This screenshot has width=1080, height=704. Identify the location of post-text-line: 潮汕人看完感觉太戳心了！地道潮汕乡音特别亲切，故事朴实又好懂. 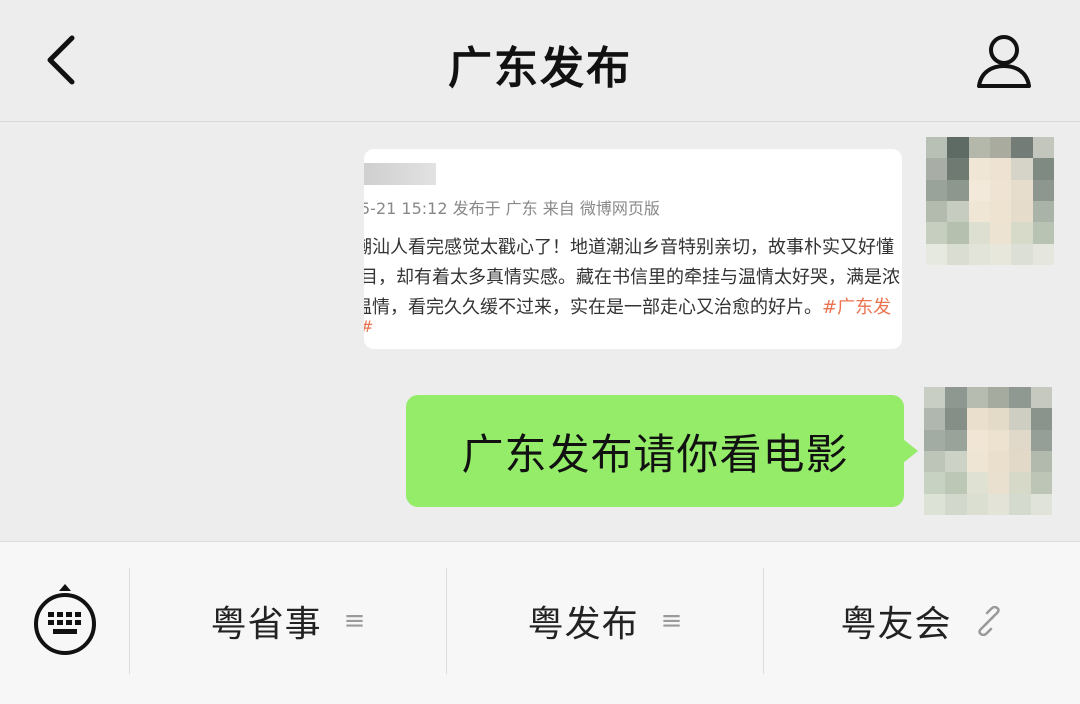
(629, 247).